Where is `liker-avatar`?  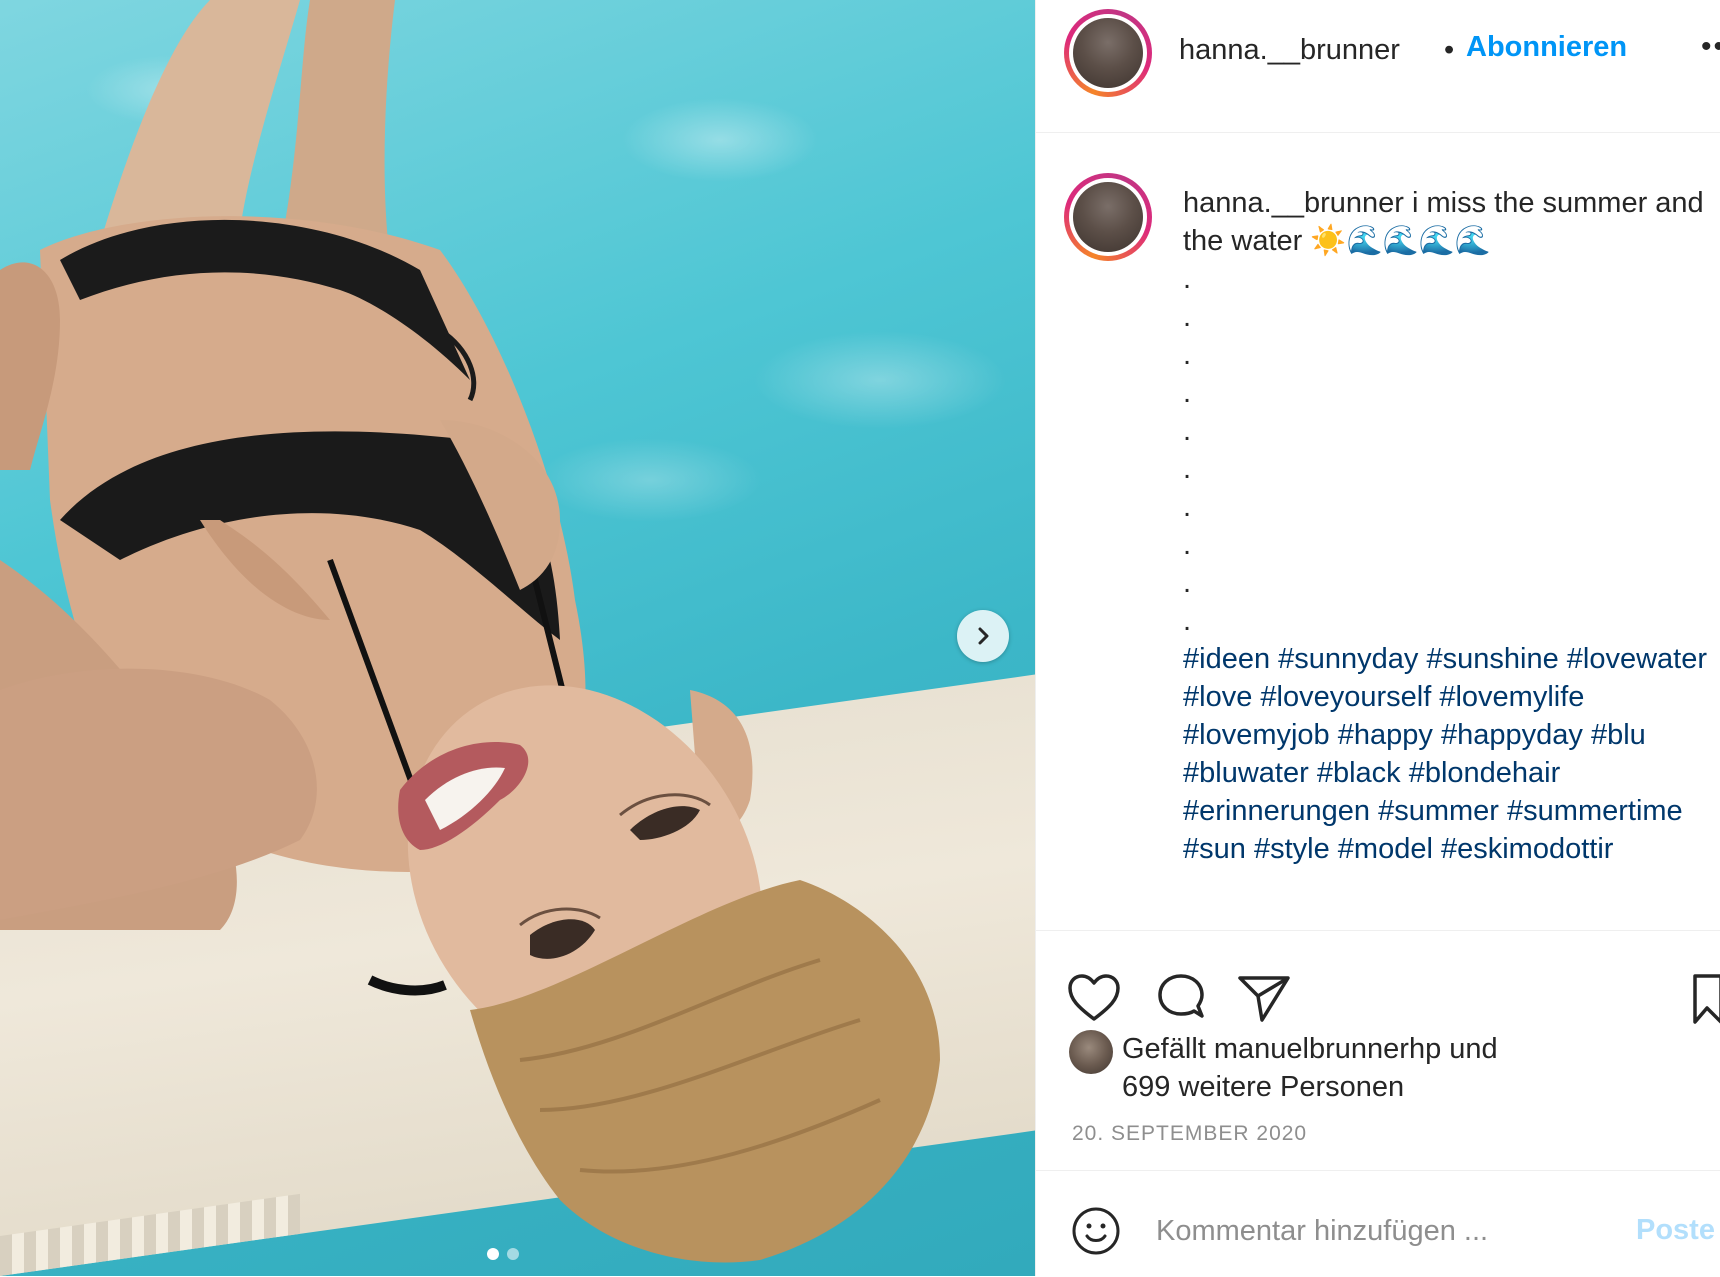 liker-avatar is located at coordinates (1091, 1052).